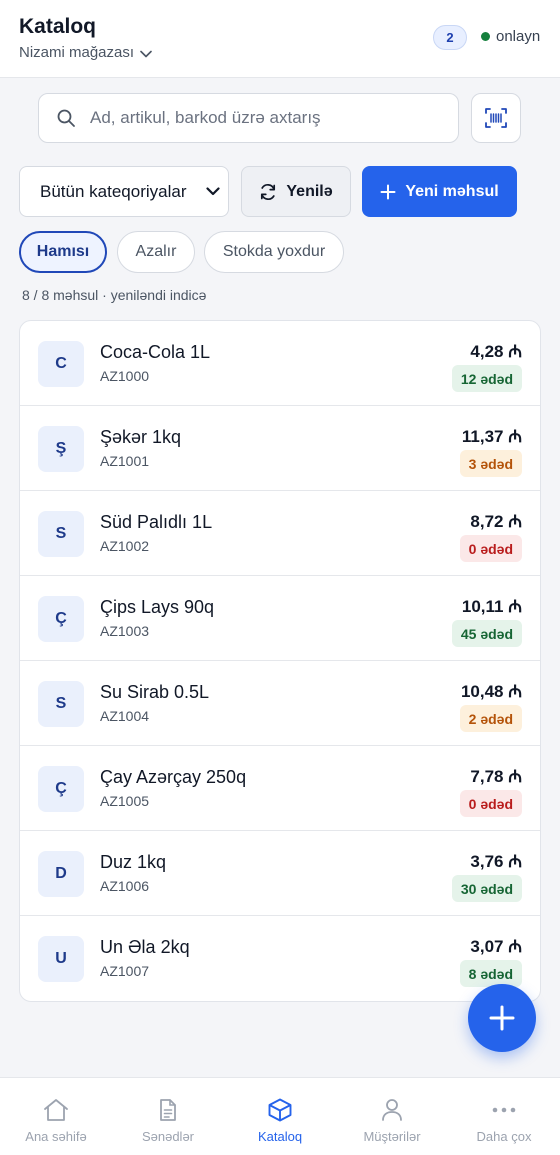  I want to click on product-sku: AZ1002, so click(125, 546).